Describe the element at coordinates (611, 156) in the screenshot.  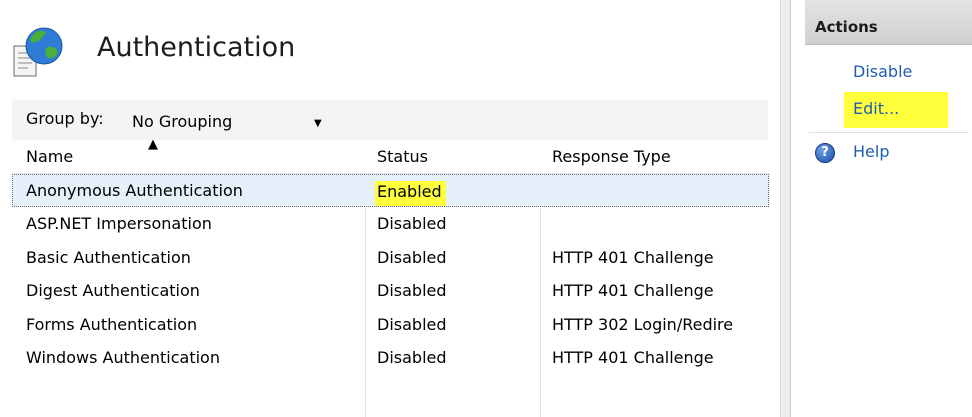
I see `column-header-response-type: Response Type` at that location.